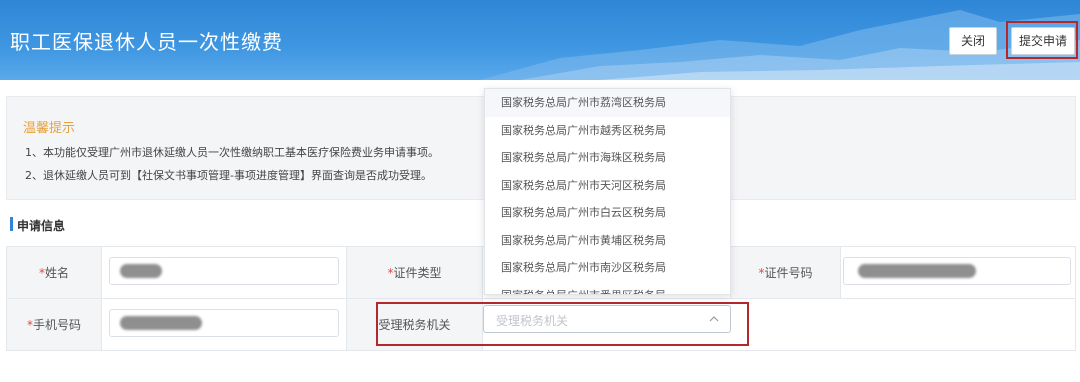 The width and height of the screenshot is (1080, 382). Describe the element at coordinates (607, 268) in the screenshot. I see `dropdown-option: 国家税务总局广州市南沙区税务局` at that location.